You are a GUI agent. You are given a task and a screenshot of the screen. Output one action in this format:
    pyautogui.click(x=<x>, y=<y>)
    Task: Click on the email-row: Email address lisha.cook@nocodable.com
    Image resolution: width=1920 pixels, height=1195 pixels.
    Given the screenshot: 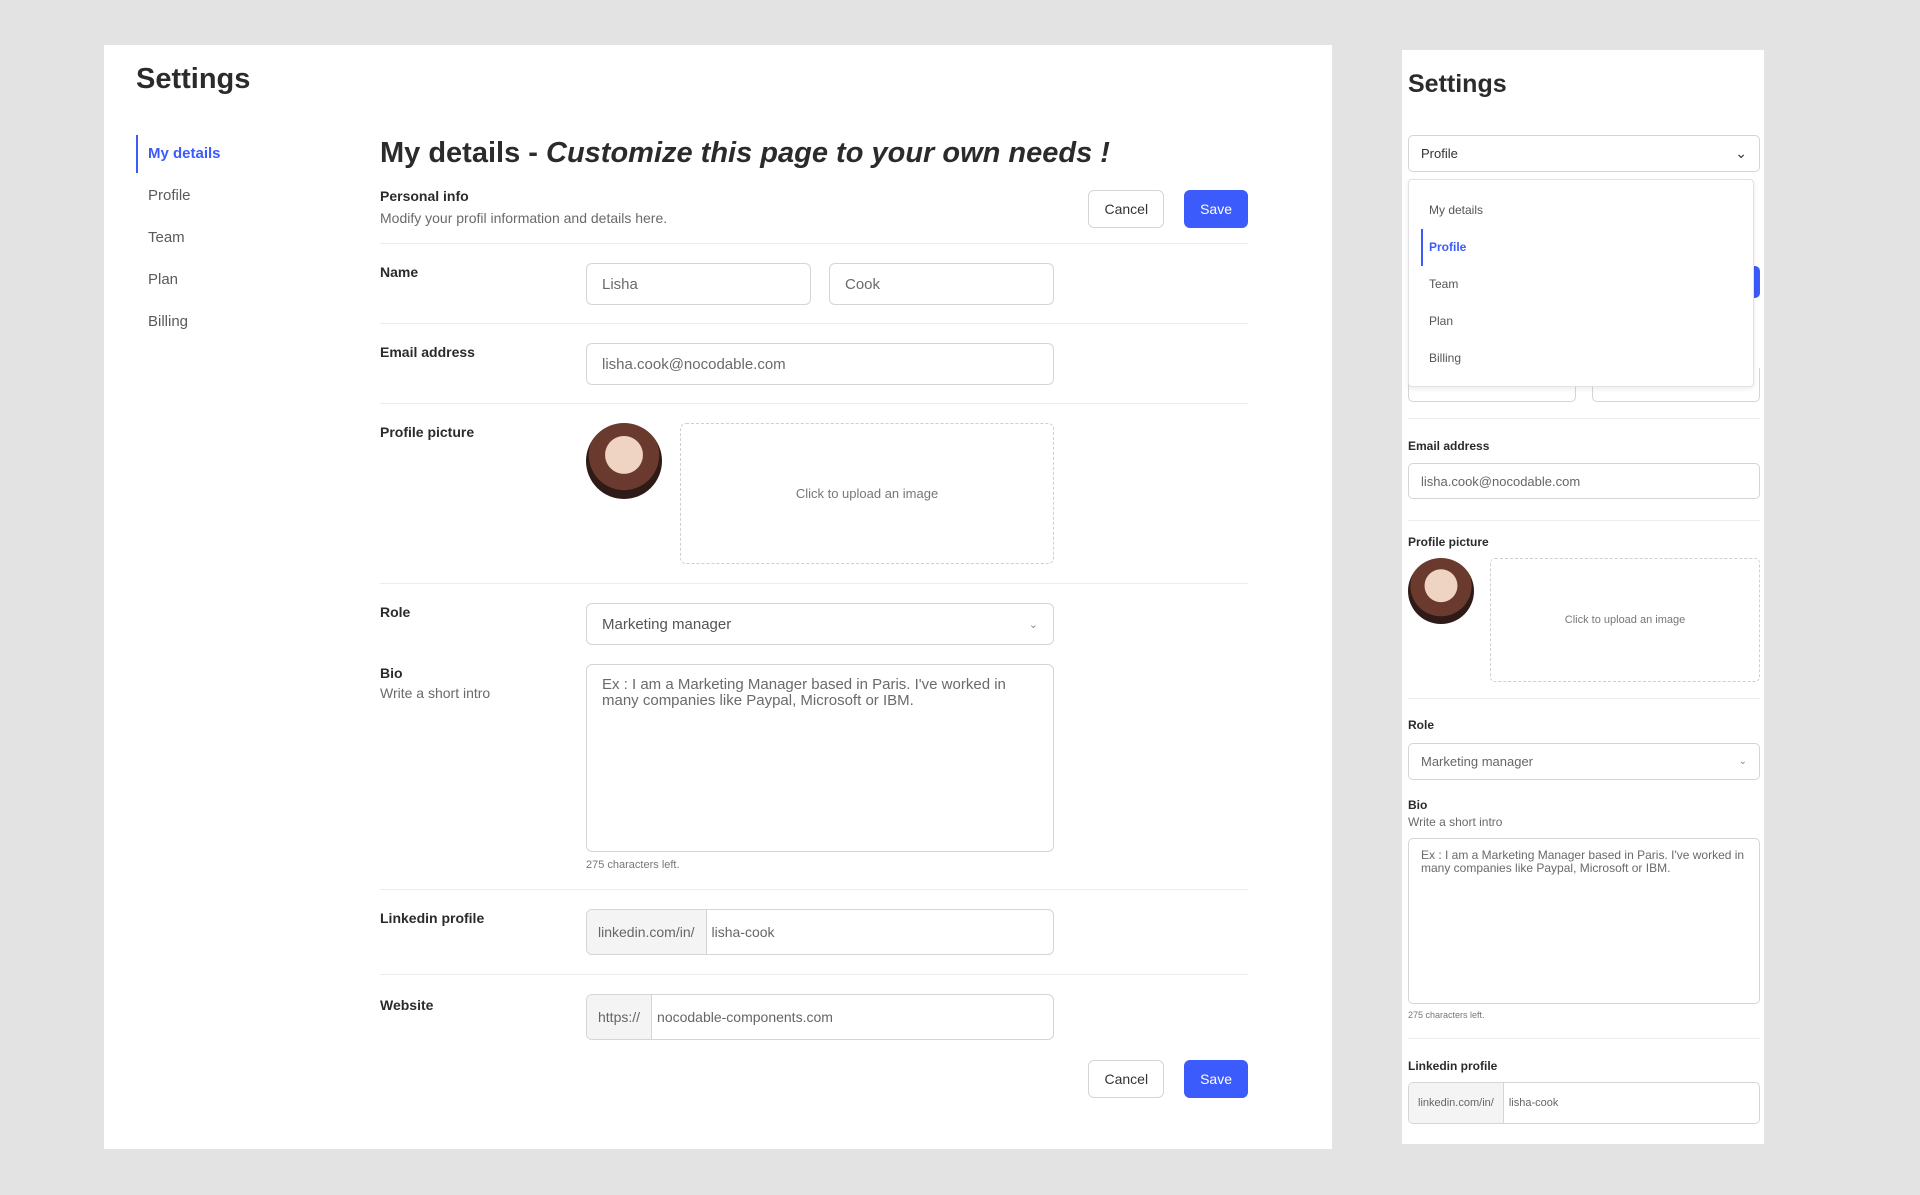 What is the action you would take?
    pyautogui.click(x=814, y=364)
    